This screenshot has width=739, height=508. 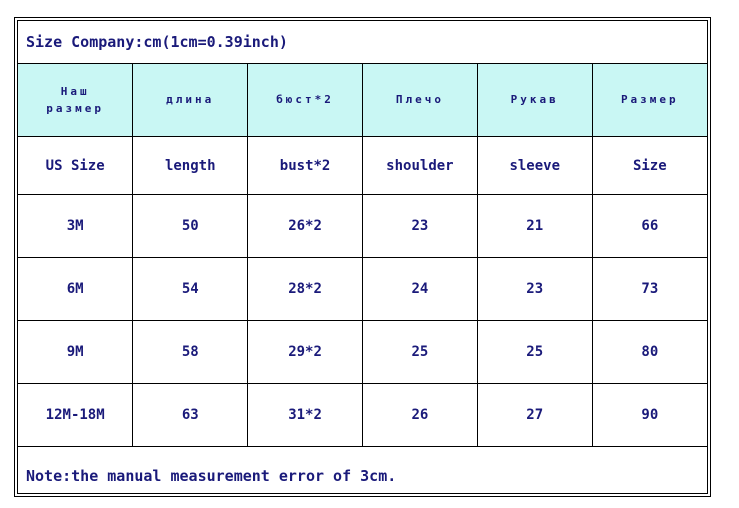 What do you see at coordinates (649, 415) in the screenshot?
I see `cell-eu-size: 90` at bounding box center [649, 415].